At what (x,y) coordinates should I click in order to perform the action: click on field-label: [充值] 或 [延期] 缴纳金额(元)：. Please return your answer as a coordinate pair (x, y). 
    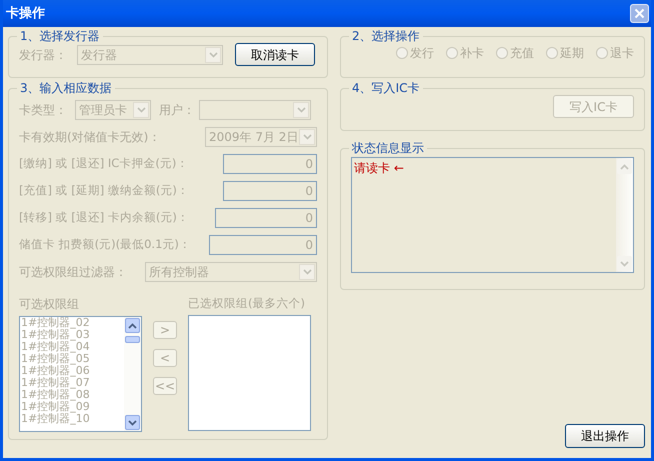
    Looking at the image, I should click on (104, 191).